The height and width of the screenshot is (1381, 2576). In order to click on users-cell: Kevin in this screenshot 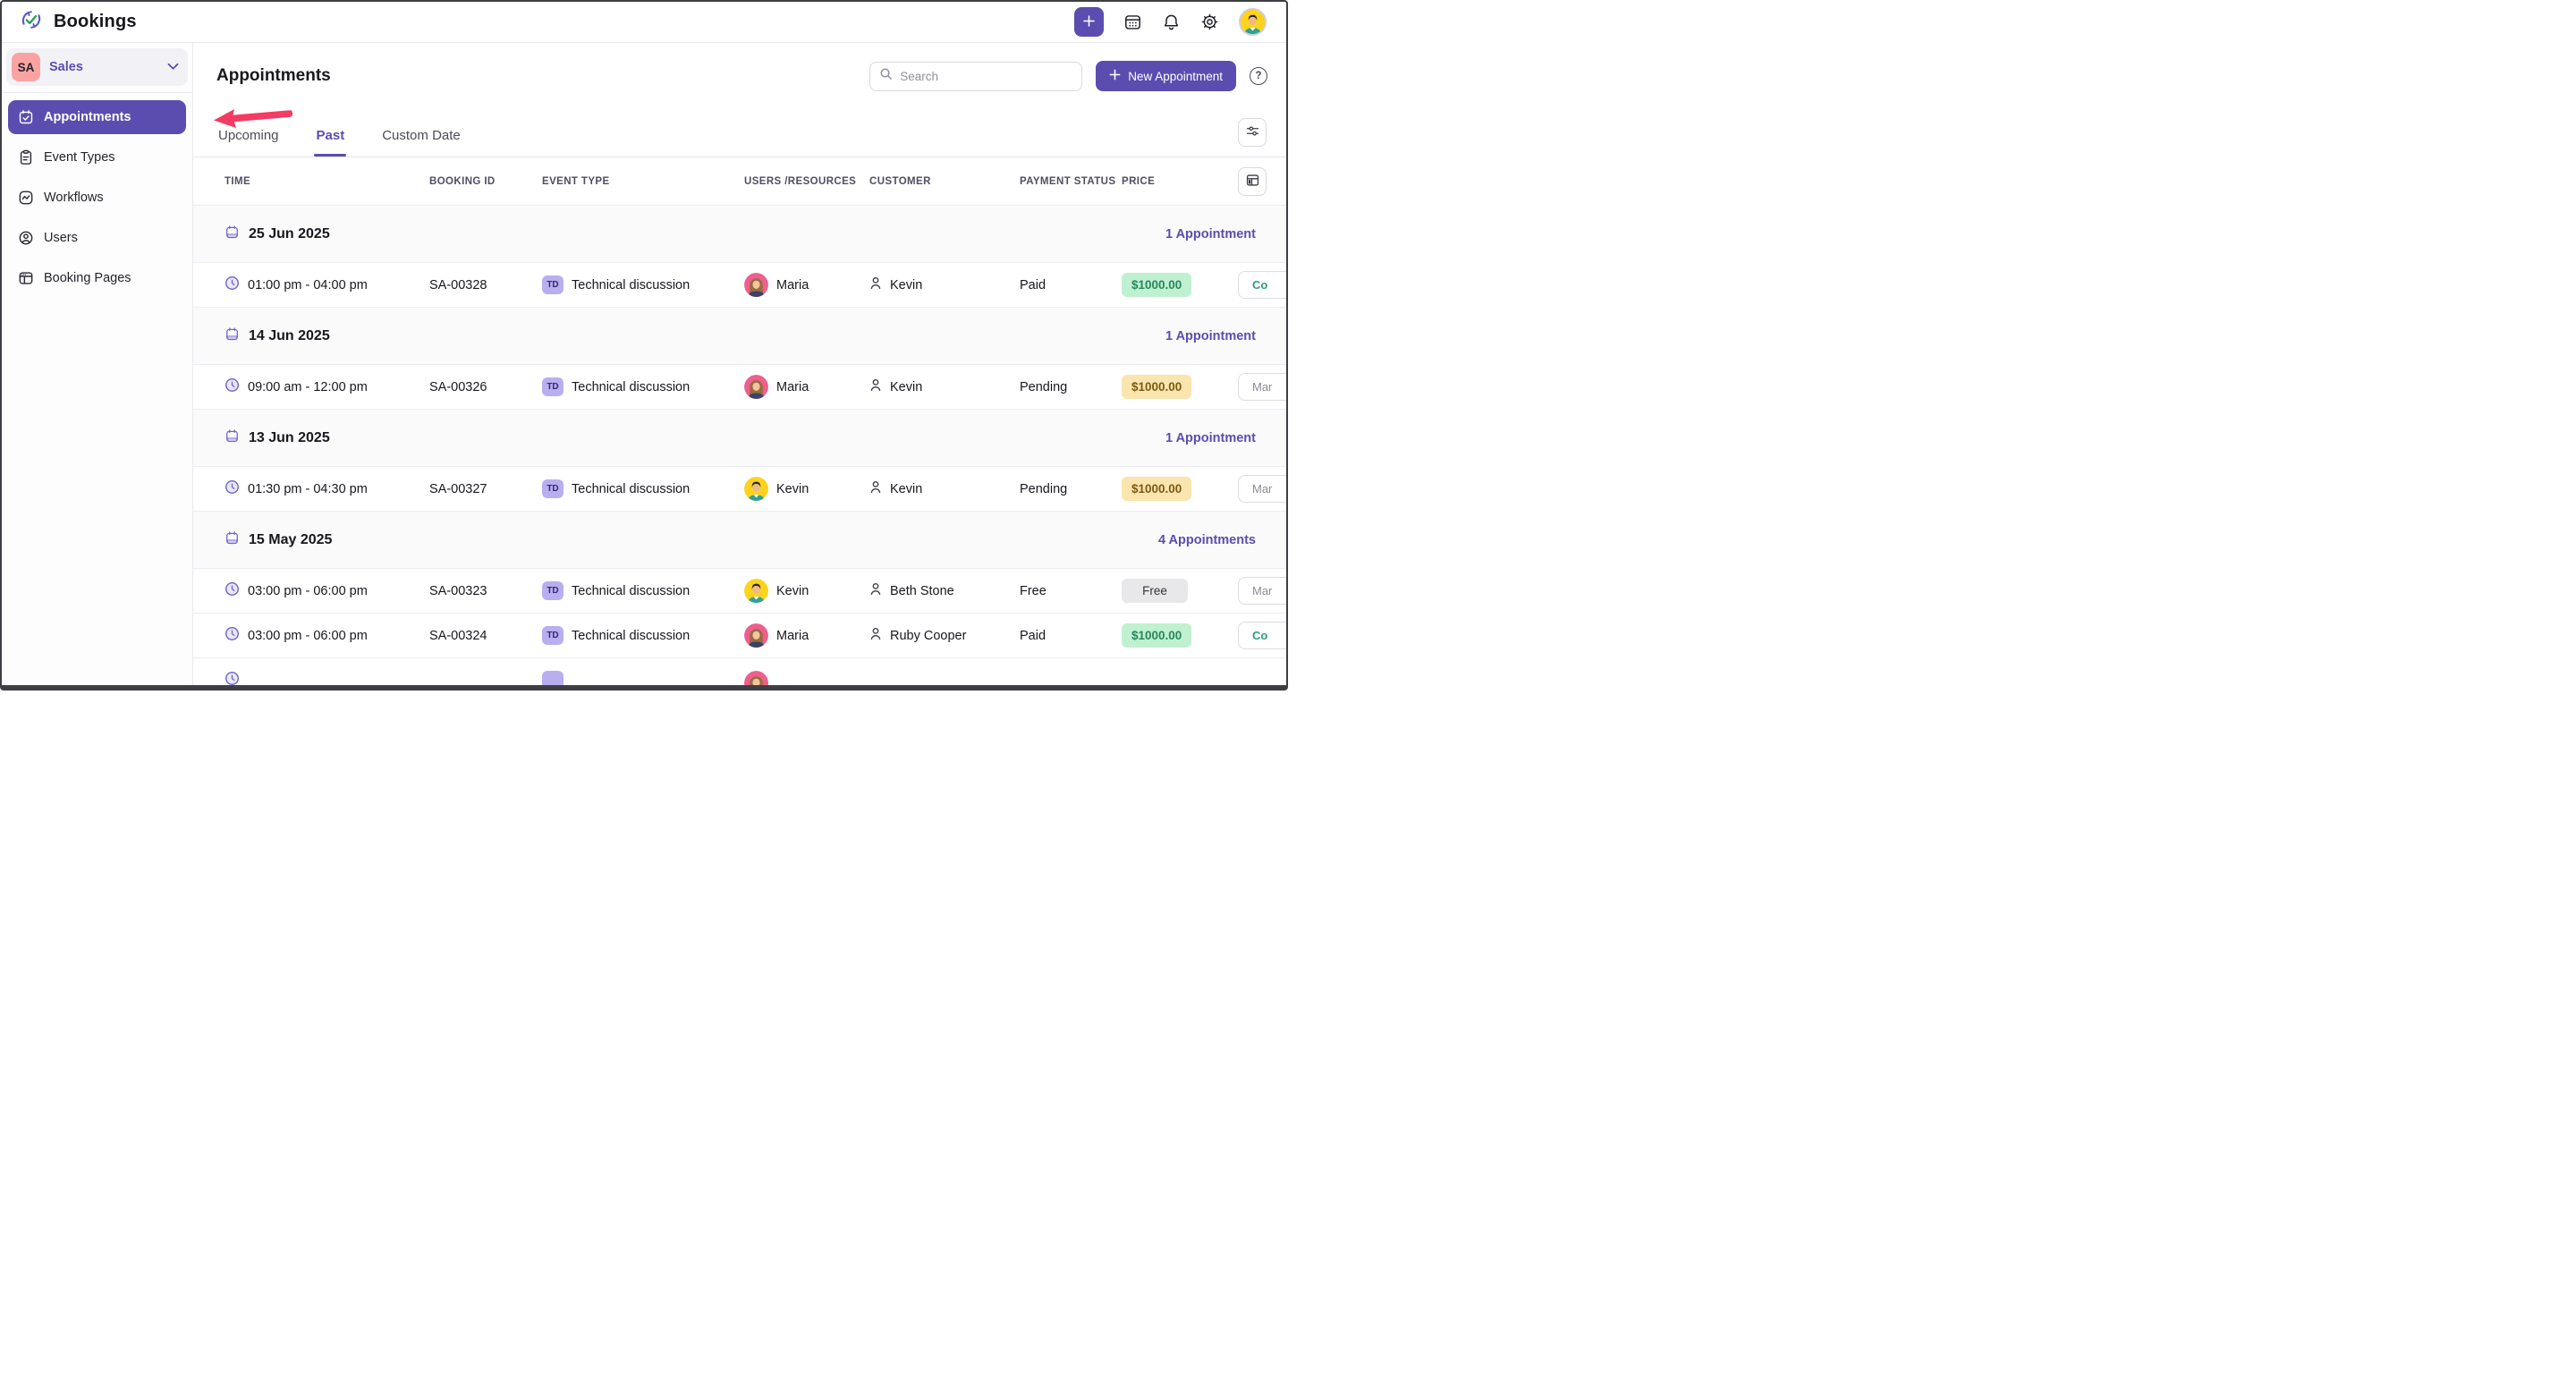, I will do `click(806, 591)`.